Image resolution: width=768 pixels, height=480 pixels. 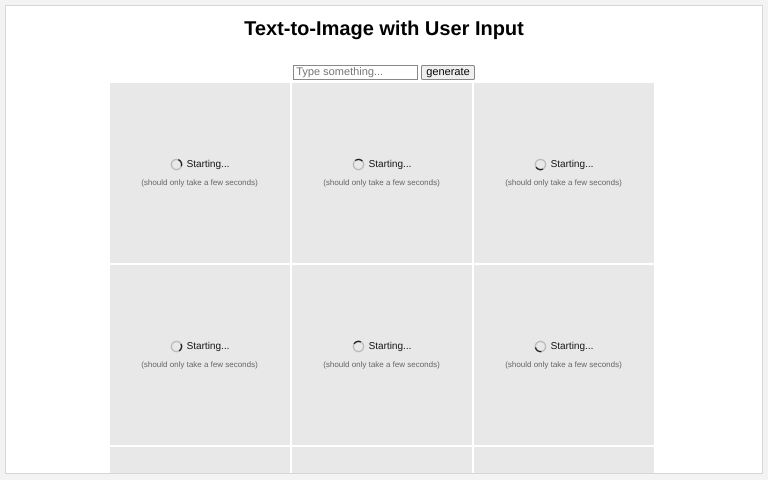 What do you see at coordinates (384, 29) in the screenshot?
I see `page-title: Text-to-Image with User Input` at bounding box center [384, 29].